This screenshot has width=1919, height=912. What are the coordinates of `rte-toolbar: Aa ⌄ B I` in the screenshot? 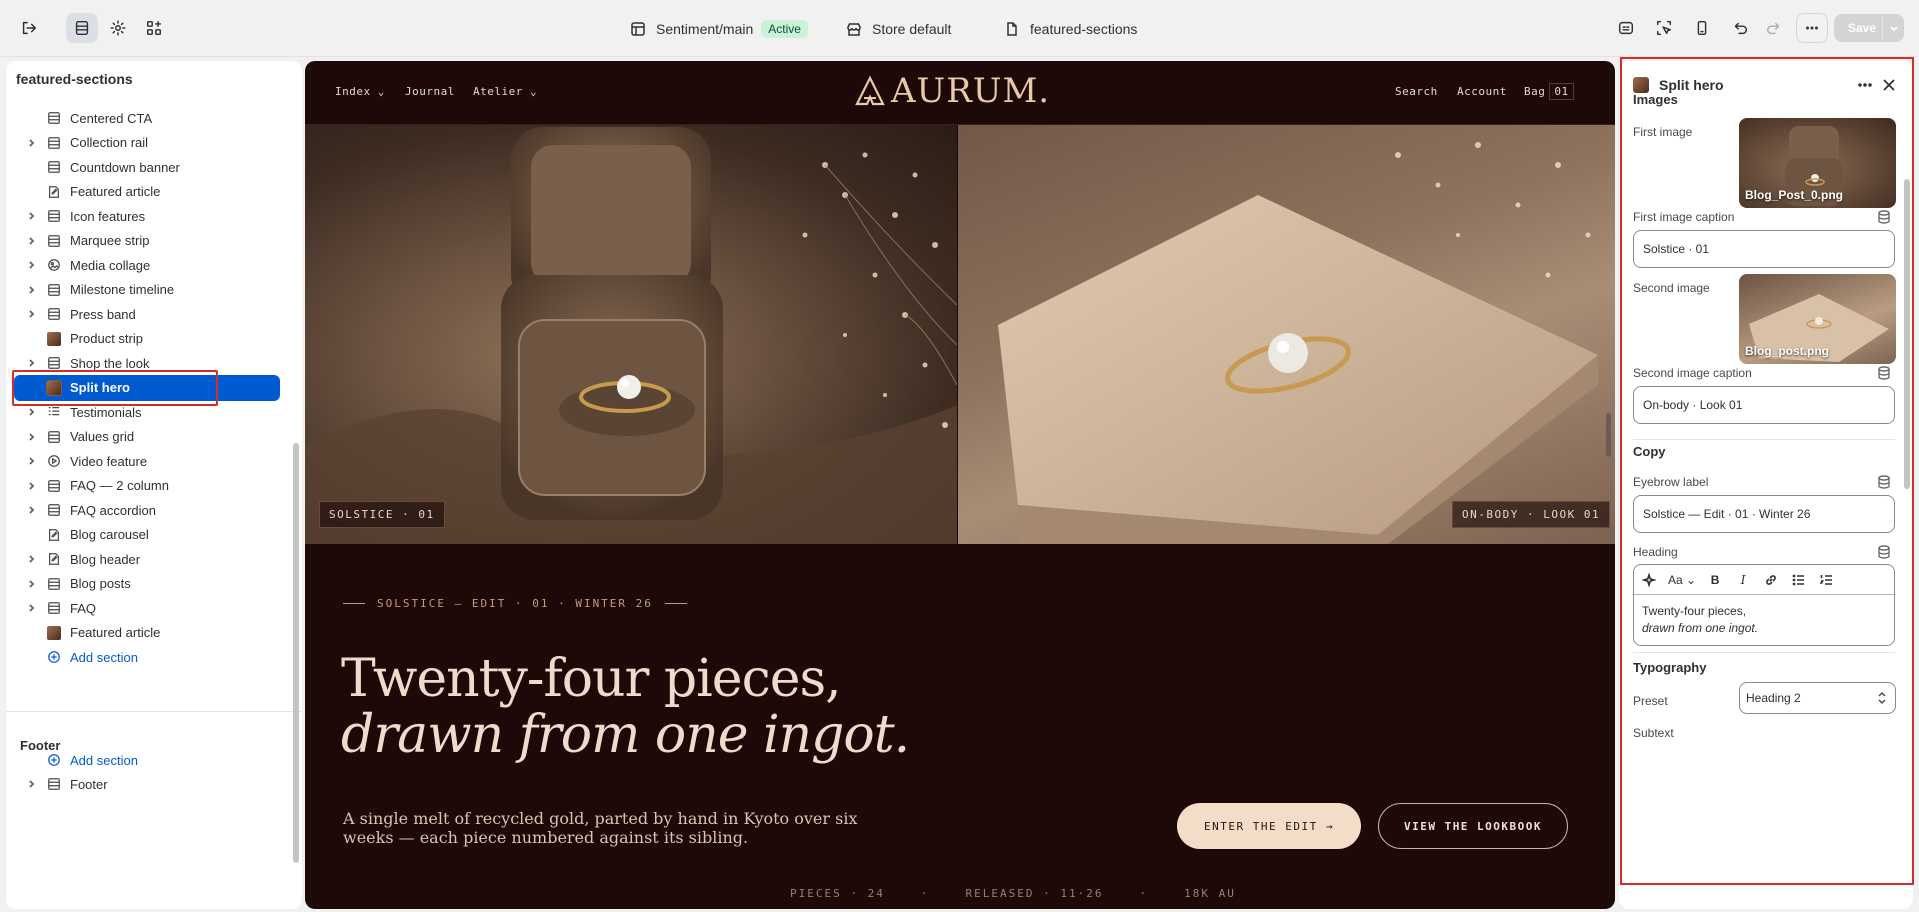 It's located at (1764, 580).